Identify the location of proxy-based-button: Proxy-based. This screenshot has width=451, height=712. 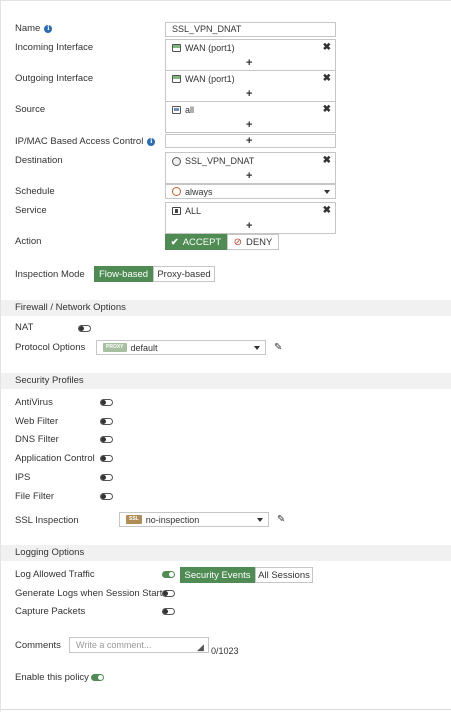
(184, 274).